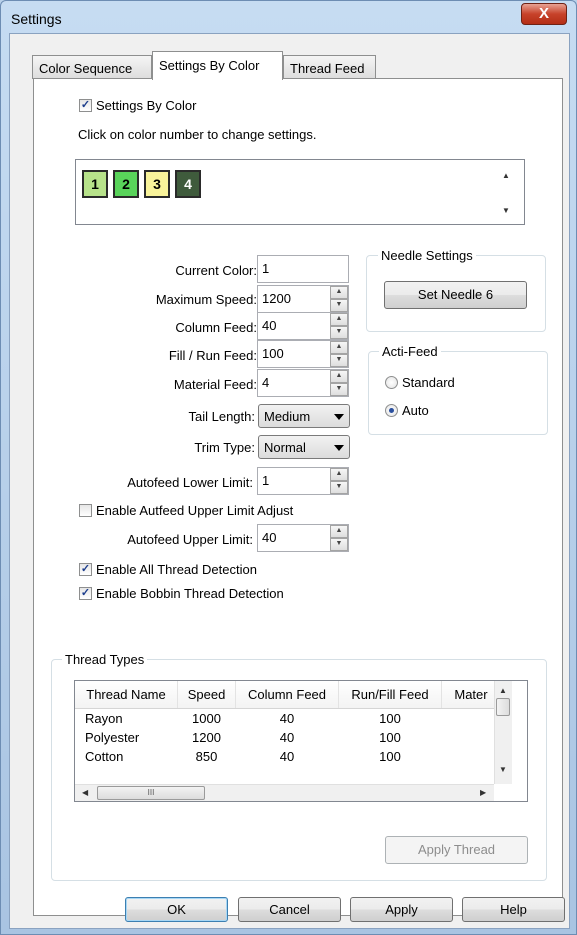 This screenshot has width=577, height=935. I want to click on tail-length-select: Medium, so click(304, 416).